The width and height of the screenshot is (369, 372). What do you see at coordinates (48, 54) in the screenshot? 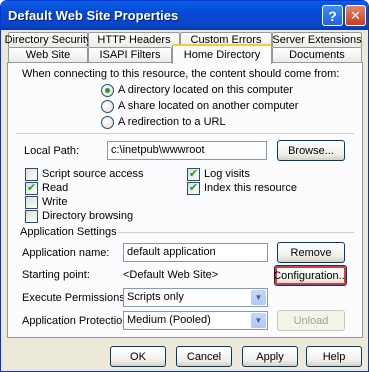
I see `tab-web-site: Web Site` at bounding box center [48, 54].